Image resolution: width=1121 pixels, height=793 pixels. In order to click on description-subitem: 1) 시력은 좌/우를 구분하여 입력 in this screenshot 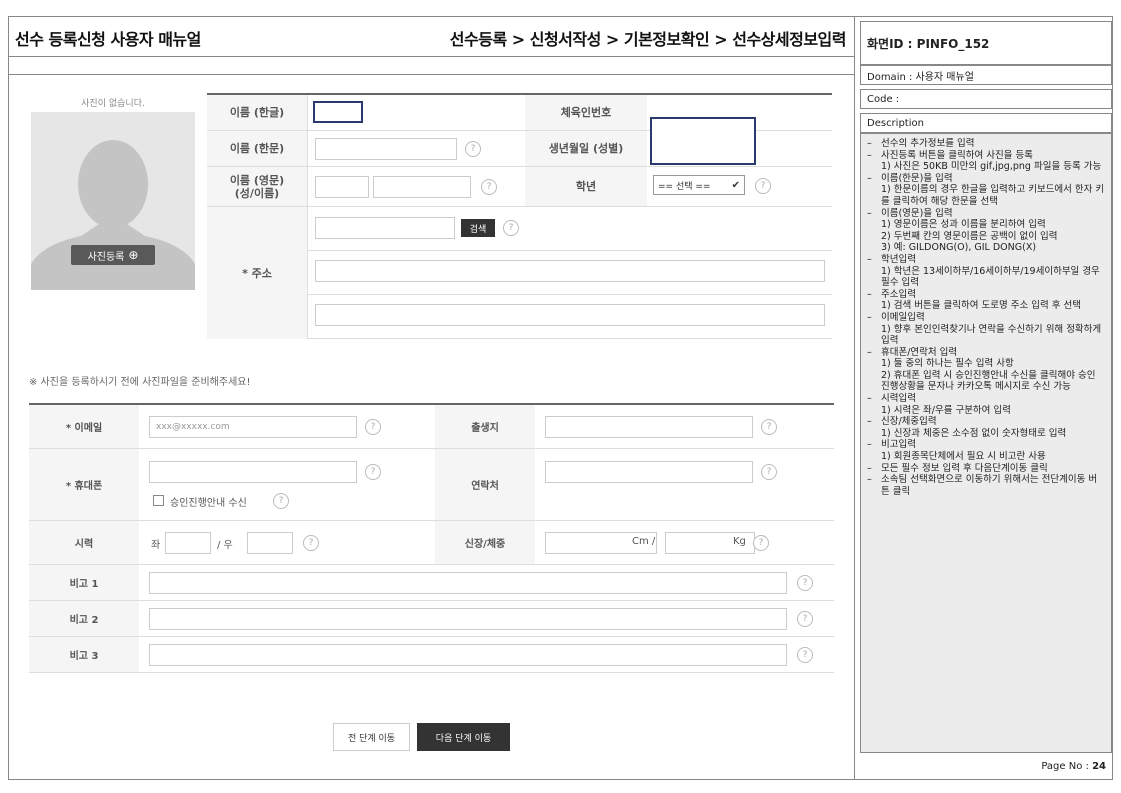, I will do `click(946, 410)`.